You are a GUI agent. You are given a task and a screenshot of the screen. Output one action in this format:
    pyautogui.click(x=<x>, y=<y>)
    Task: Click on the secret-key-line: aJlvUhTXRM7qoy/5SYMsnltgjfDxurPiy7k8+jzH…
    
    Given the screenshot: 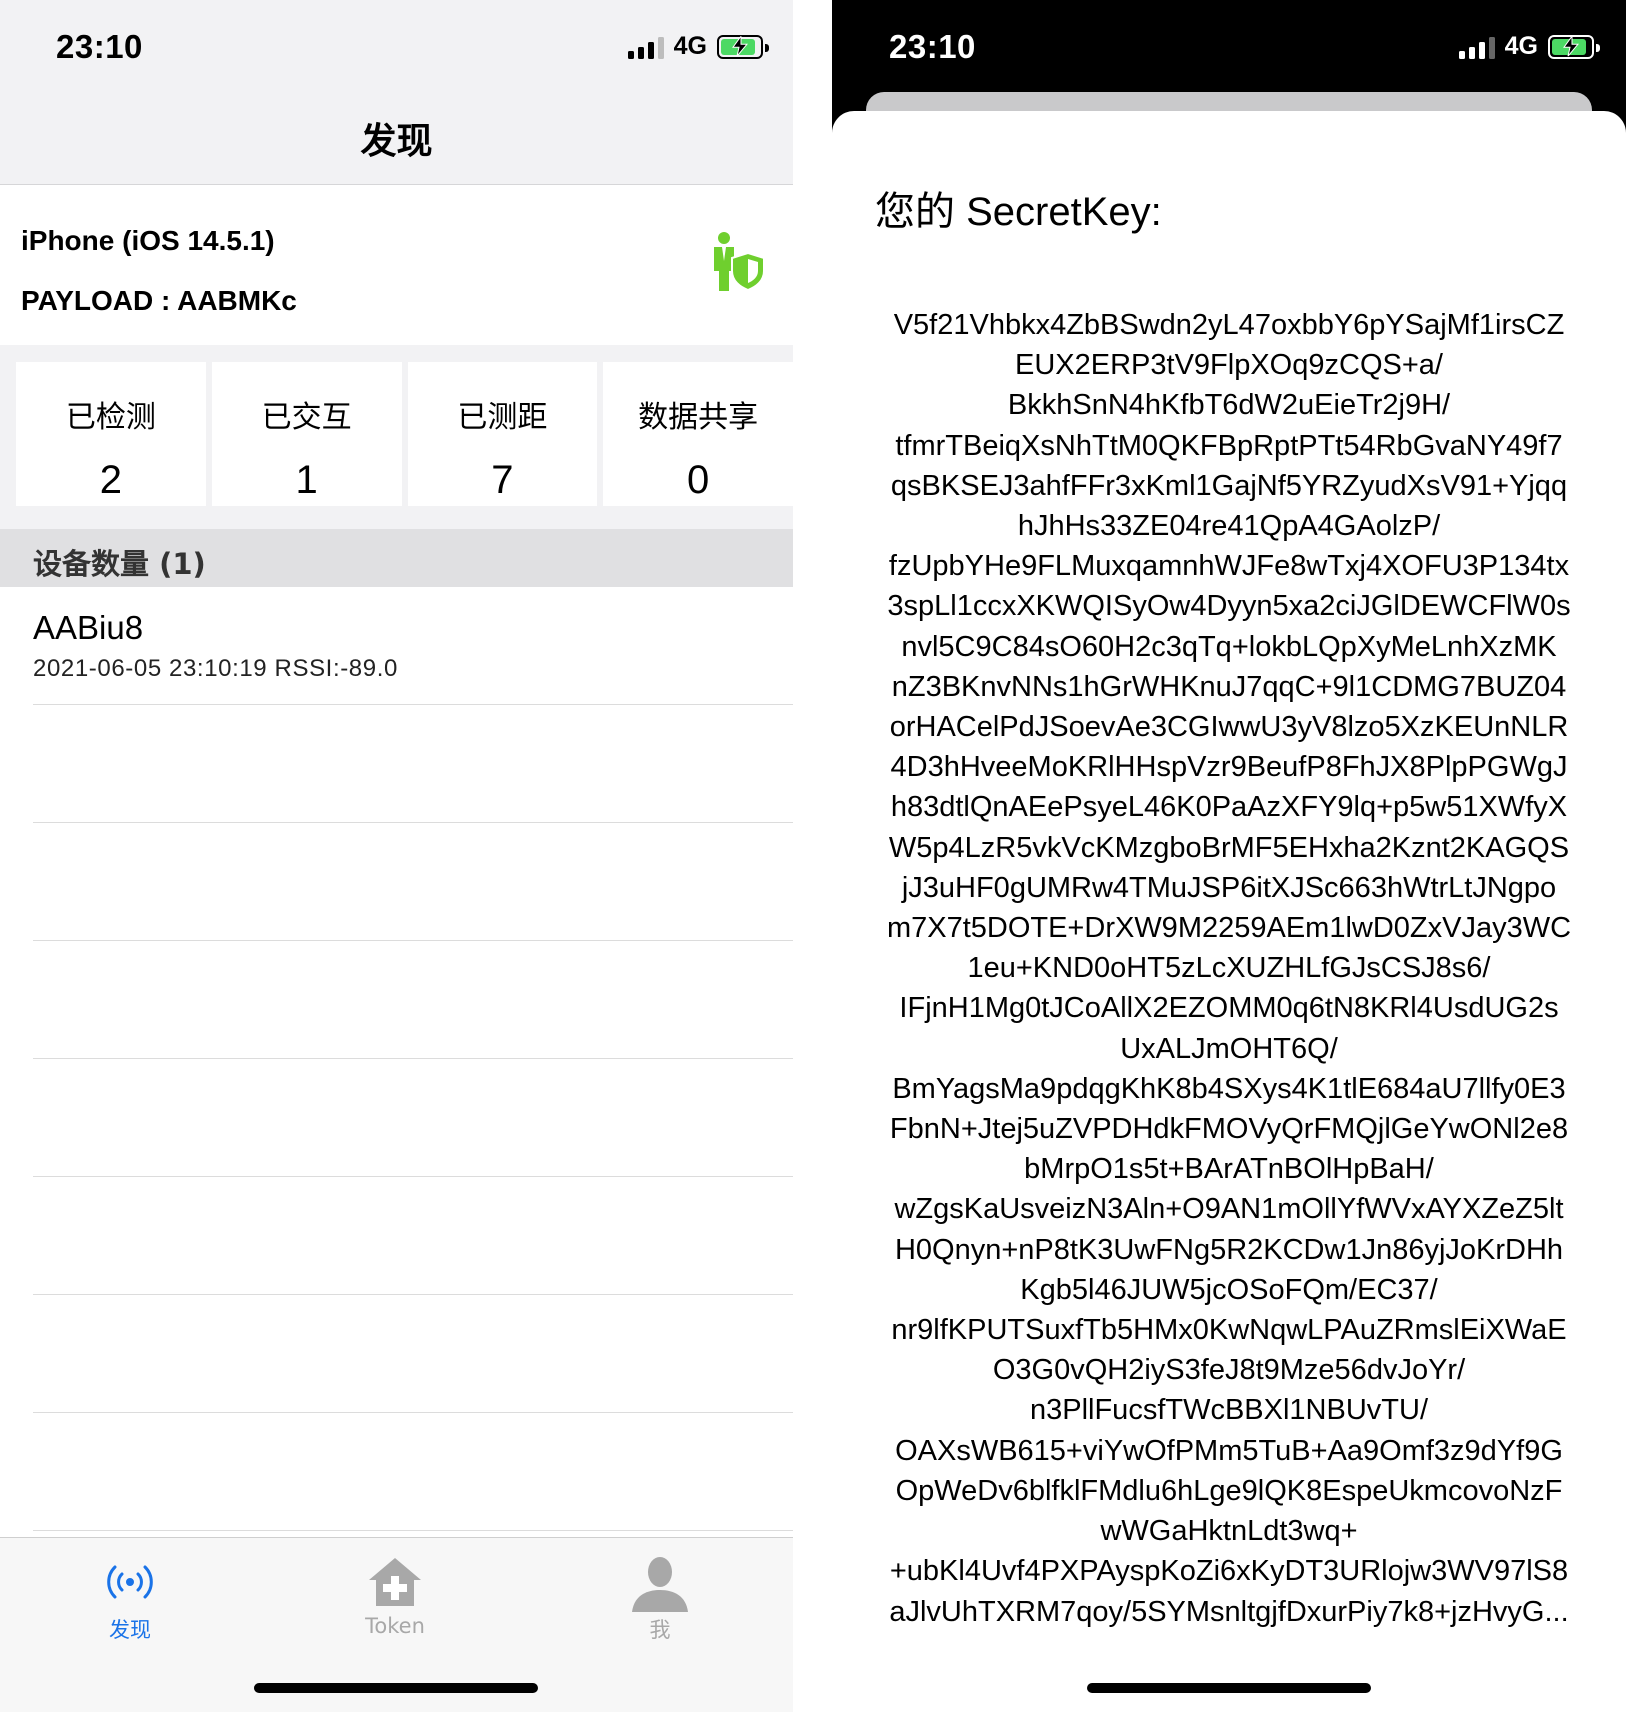 What is the action you would take?
    pyautogui.click(x=1229, y=1611)
    